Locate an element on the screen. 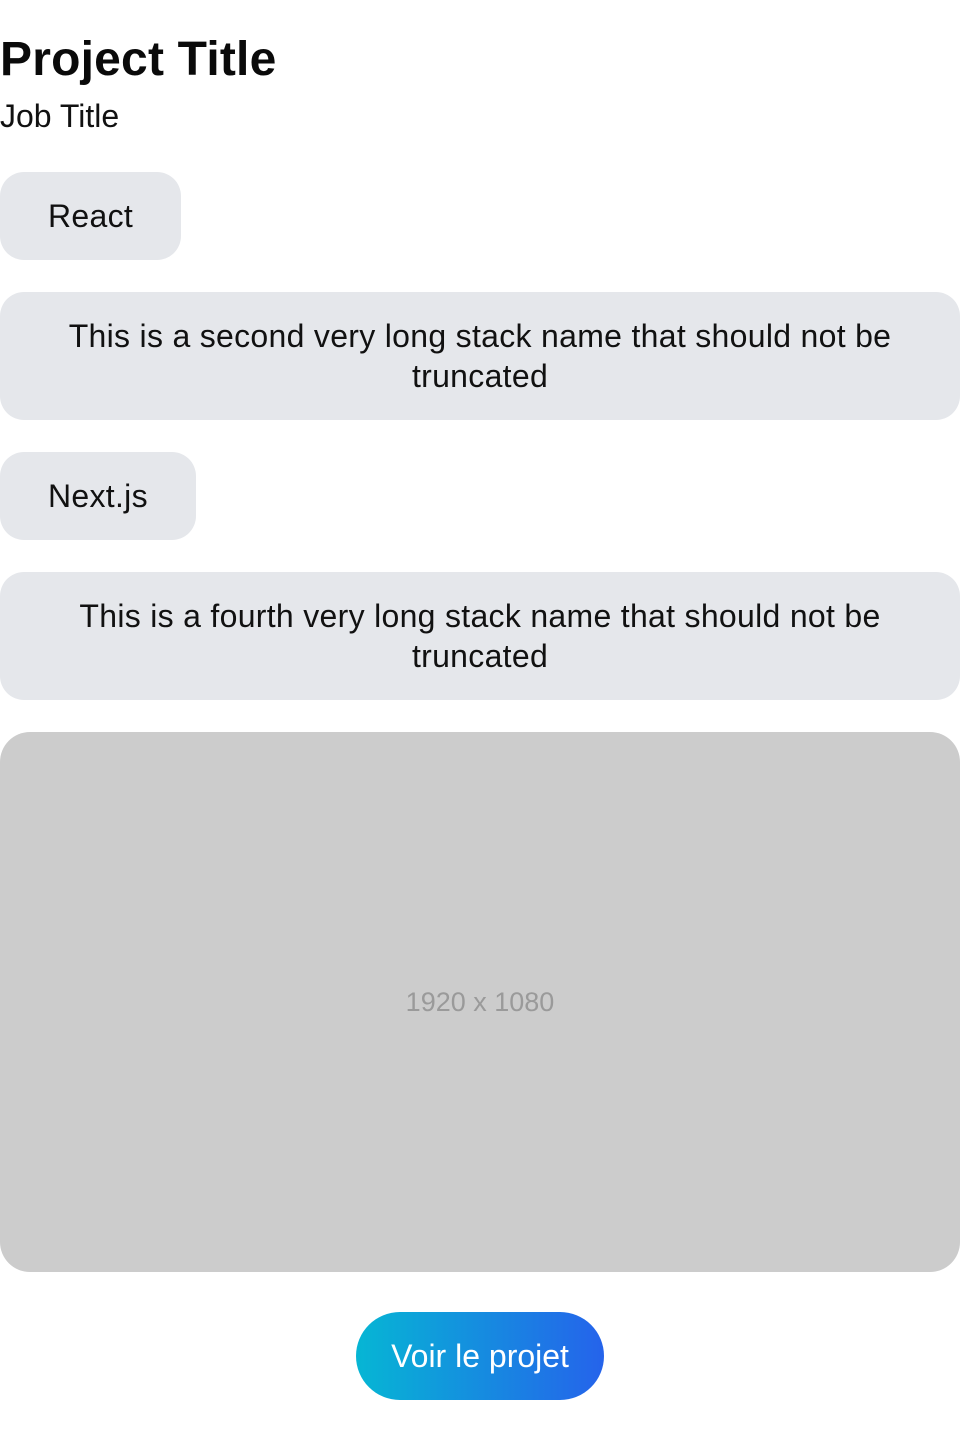 The image size is (960, 1432). image-dimensions-label: 1920 x 1080 is located at coordinates (480, 1001).